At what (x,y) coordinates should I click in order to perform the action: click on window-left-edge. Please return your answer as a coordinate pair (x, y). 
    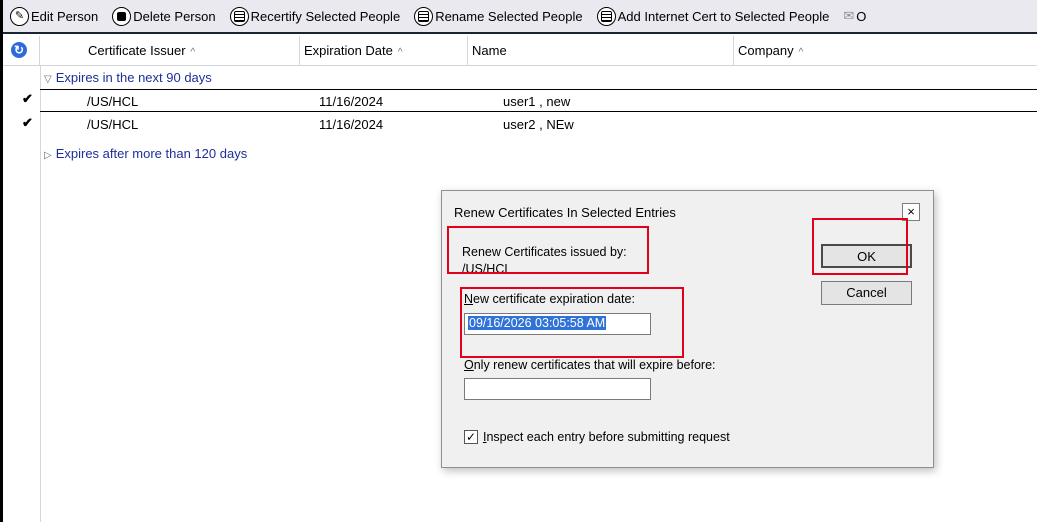
    Looking at the image, I should click on (1, 261).